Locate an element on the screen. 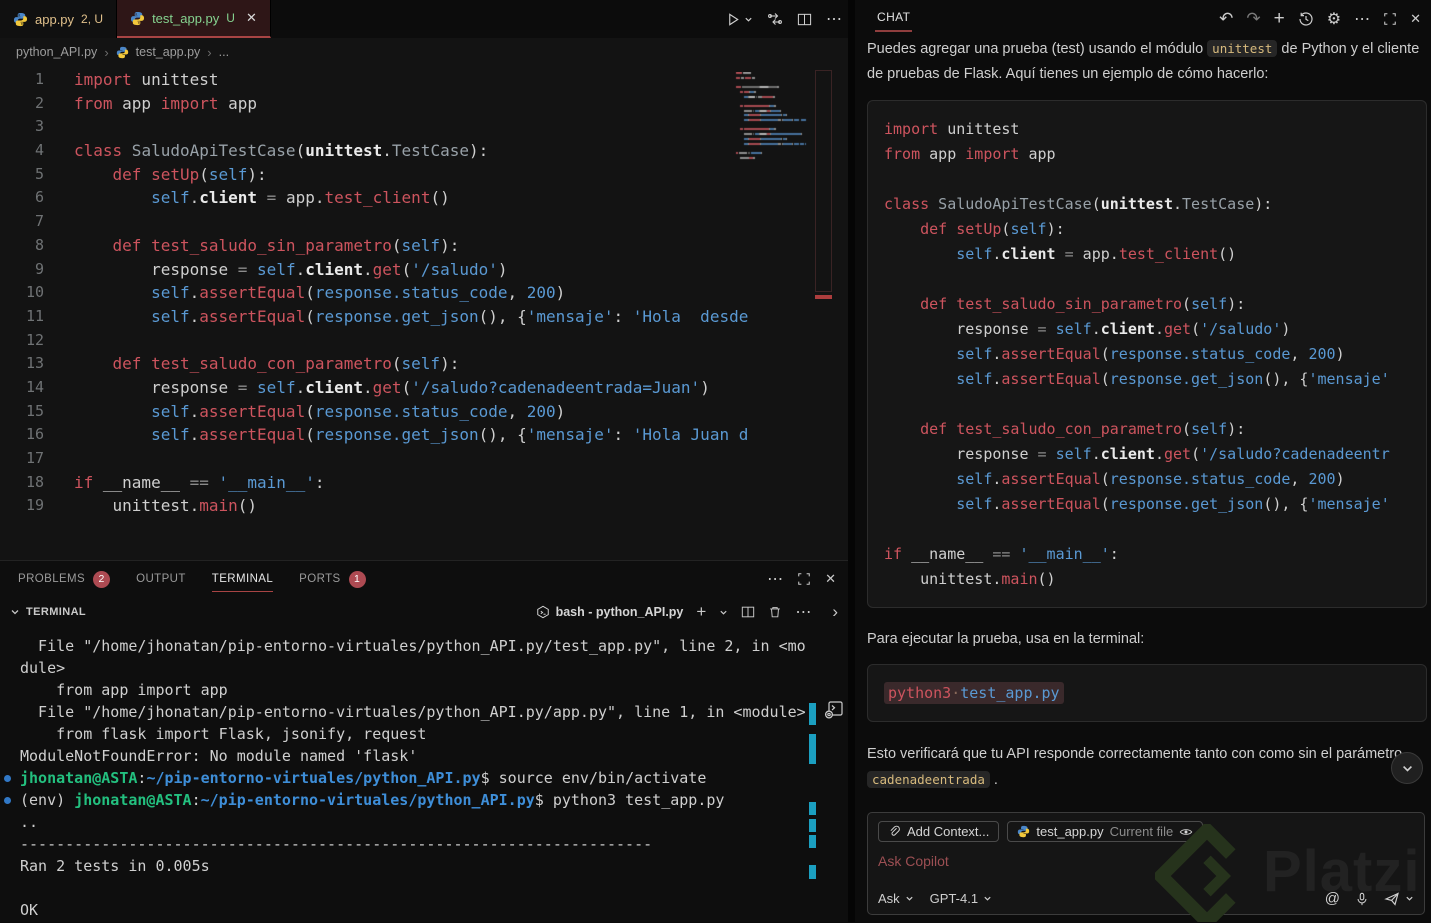 This screenshot has width=1431, height=923. line-number: 7 is located at coordinates (39, 221).